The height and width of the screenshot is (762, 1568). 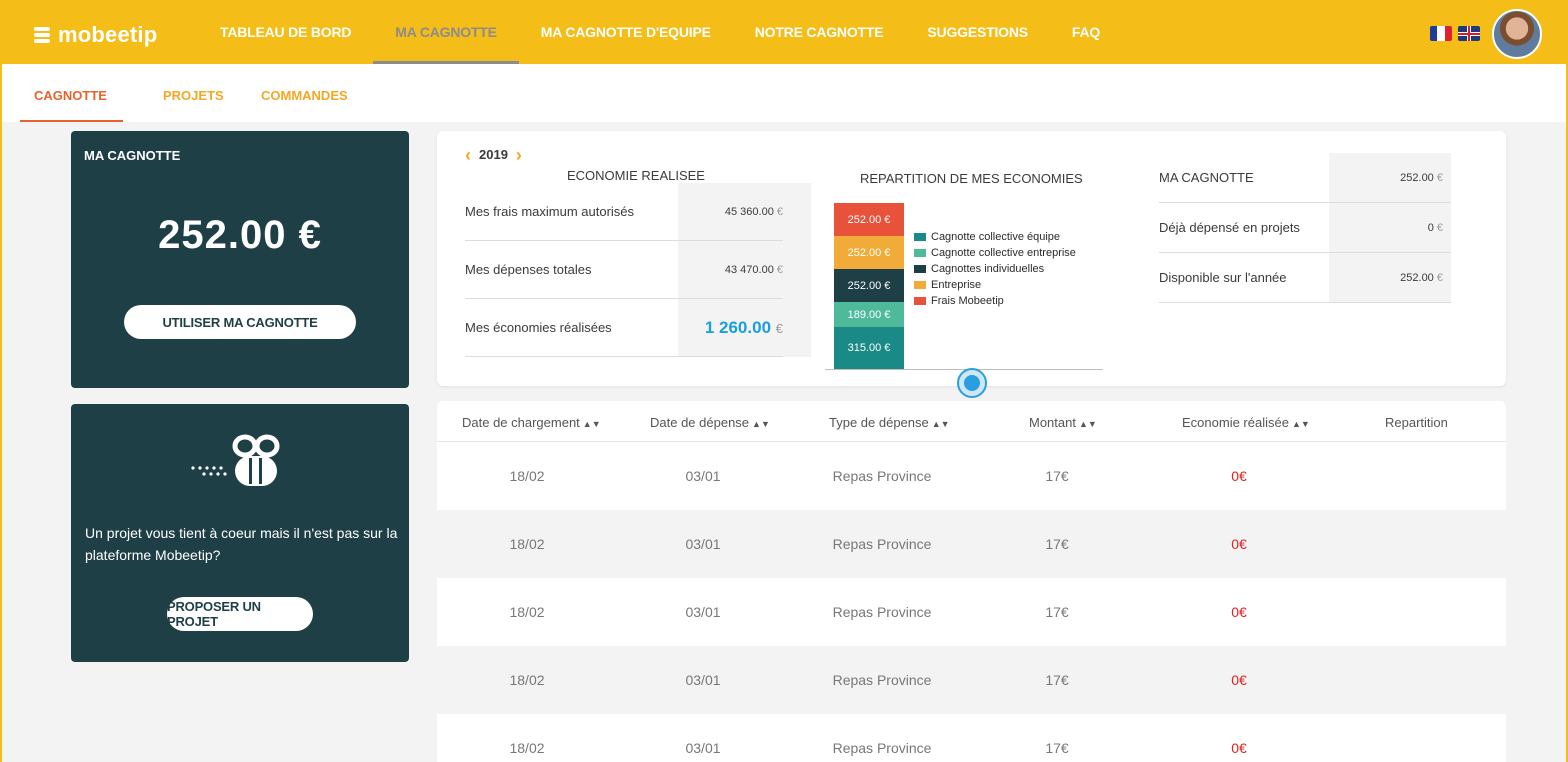 What do you see at coordinates (967, 301) in the screenshot?
I see `legend-label: Frais Mobeetip` at bounding box center [967, 301].